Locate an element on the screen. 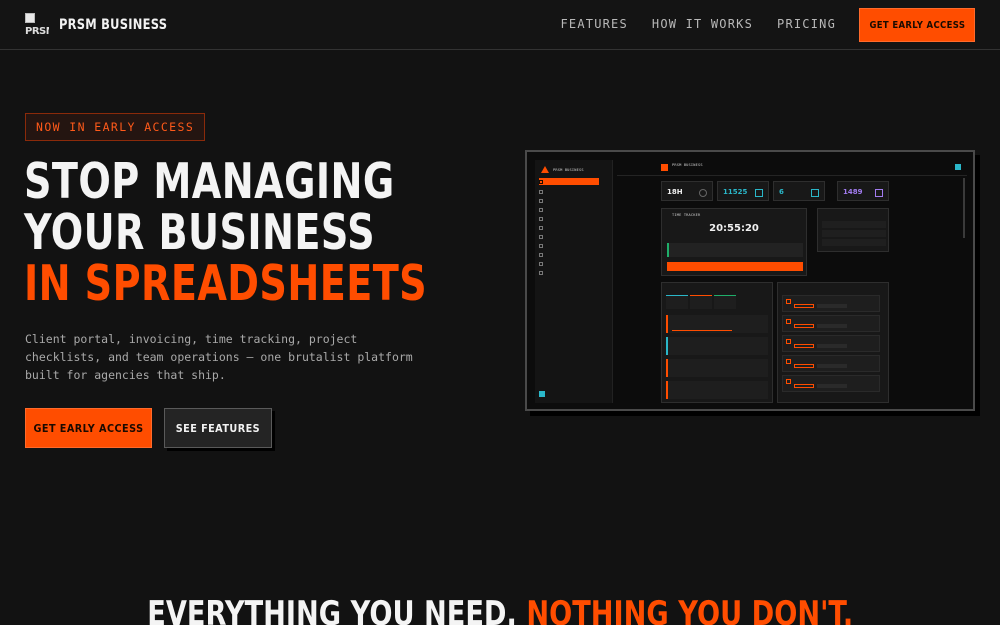 The width and height of the screenshot is (1000, 625). nav-links: FEATURES HOW IT WORKS PRICING is located at coordinates (699, 24).